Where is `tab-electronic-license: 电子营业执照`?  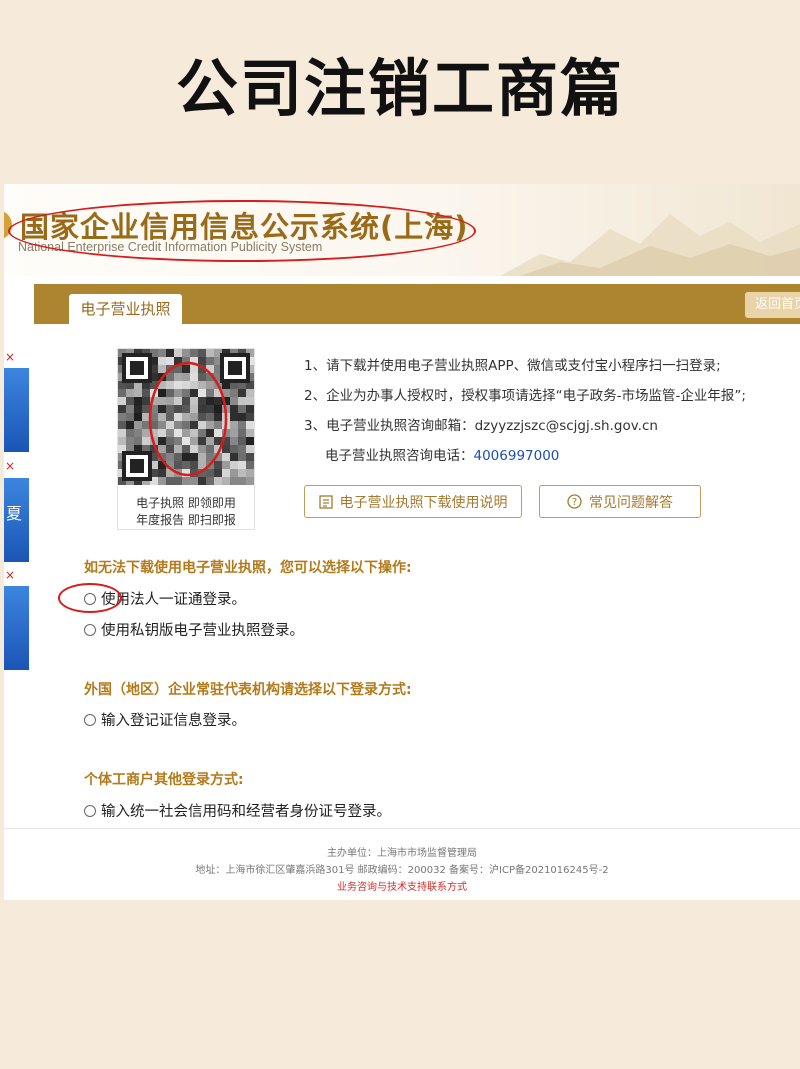 tab-electronic-license: 电子营业执照 is located at coordinates (125, 309).